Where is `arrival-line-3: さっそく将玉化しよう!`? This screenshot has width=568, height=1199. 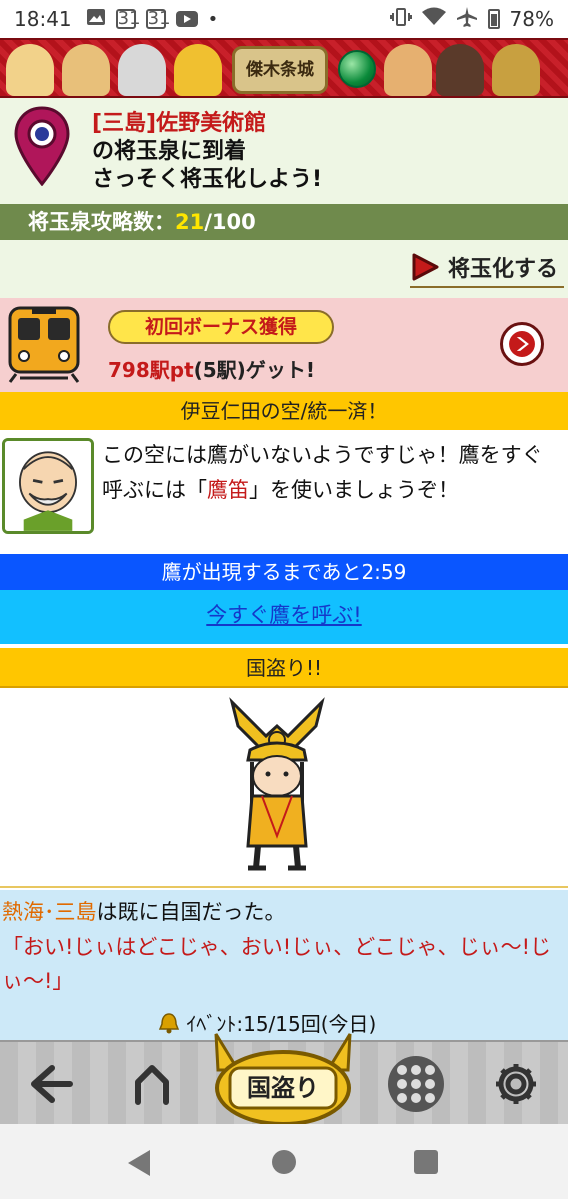 arrival-line-3: さっそく将玉化しよう! is located at coordinates (207, 179).